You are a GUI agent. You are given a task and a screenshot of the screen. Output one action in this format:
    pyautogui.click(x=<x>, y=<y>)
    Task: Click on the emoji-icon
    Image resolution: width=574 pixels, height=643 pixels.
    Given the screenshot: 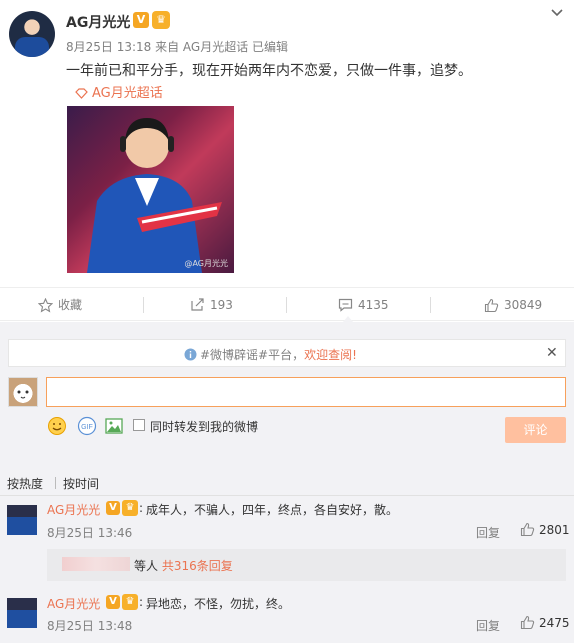 What is the action you would take?
    pyautogui.click(x=57, y=426)
    